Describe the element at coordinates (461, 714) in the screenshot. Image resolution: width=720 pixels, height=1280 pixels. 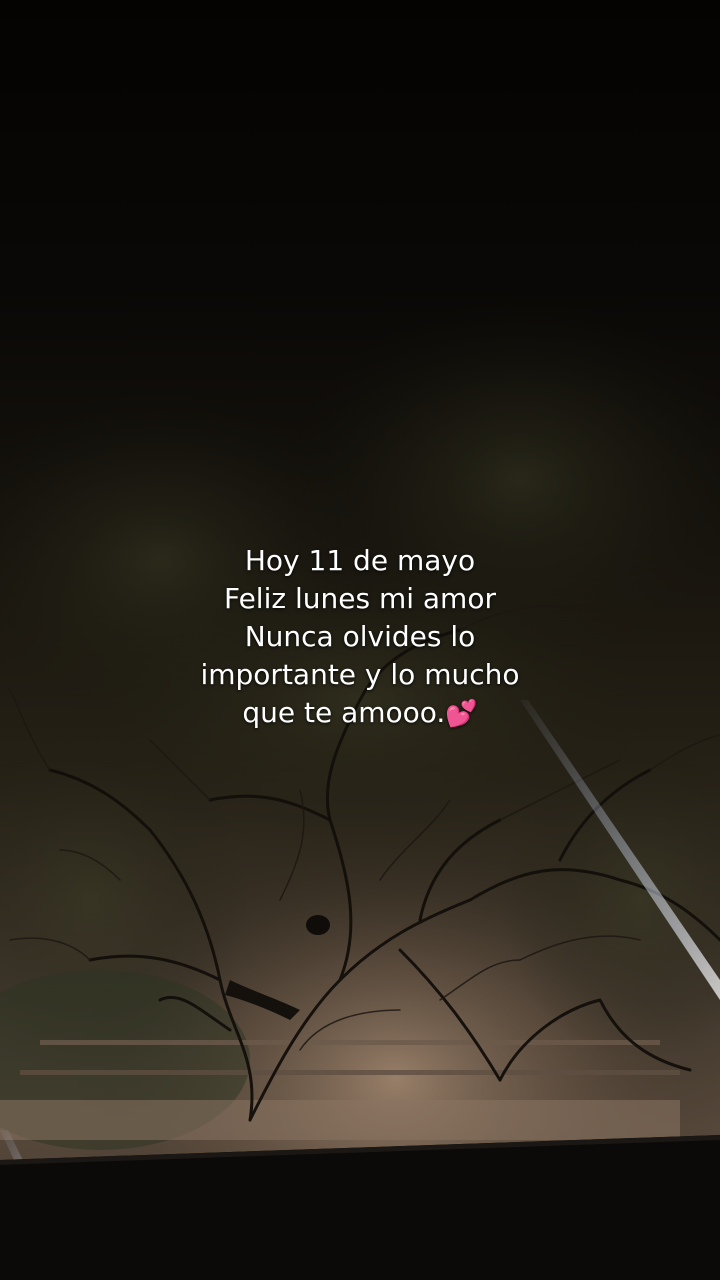
I see `two-hearts-icon: 💕` at that location.